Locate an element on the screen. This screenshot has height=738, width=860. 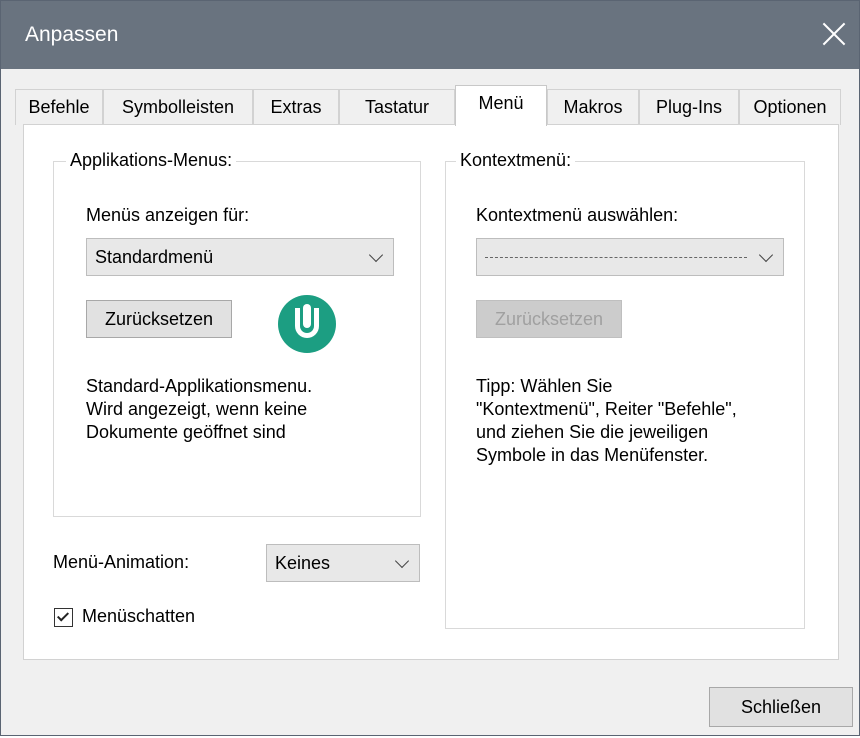
tab-makros: Makros is located at coordinates (593, 107).